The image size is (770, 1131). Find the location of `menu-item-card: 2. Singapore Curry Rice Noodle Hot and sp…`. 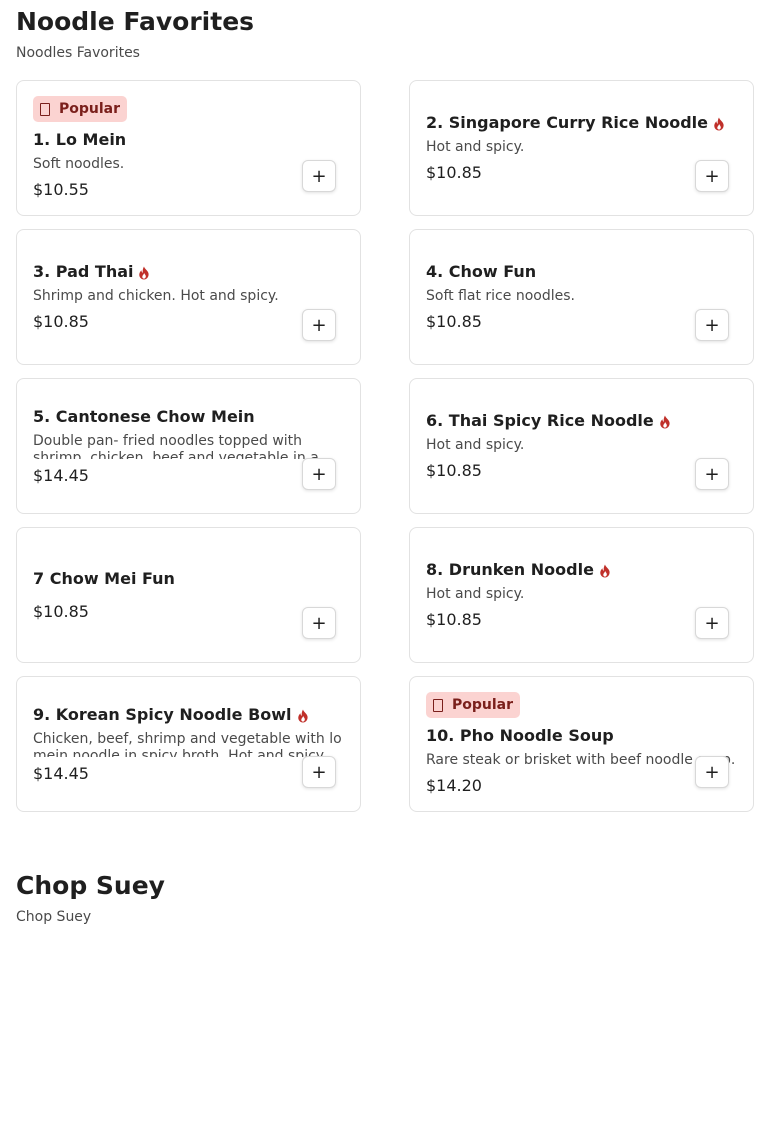

menu-item-card: 2. Singapore Curry Rice Noodle Hot and sp… is located at coordinates (581, 148).